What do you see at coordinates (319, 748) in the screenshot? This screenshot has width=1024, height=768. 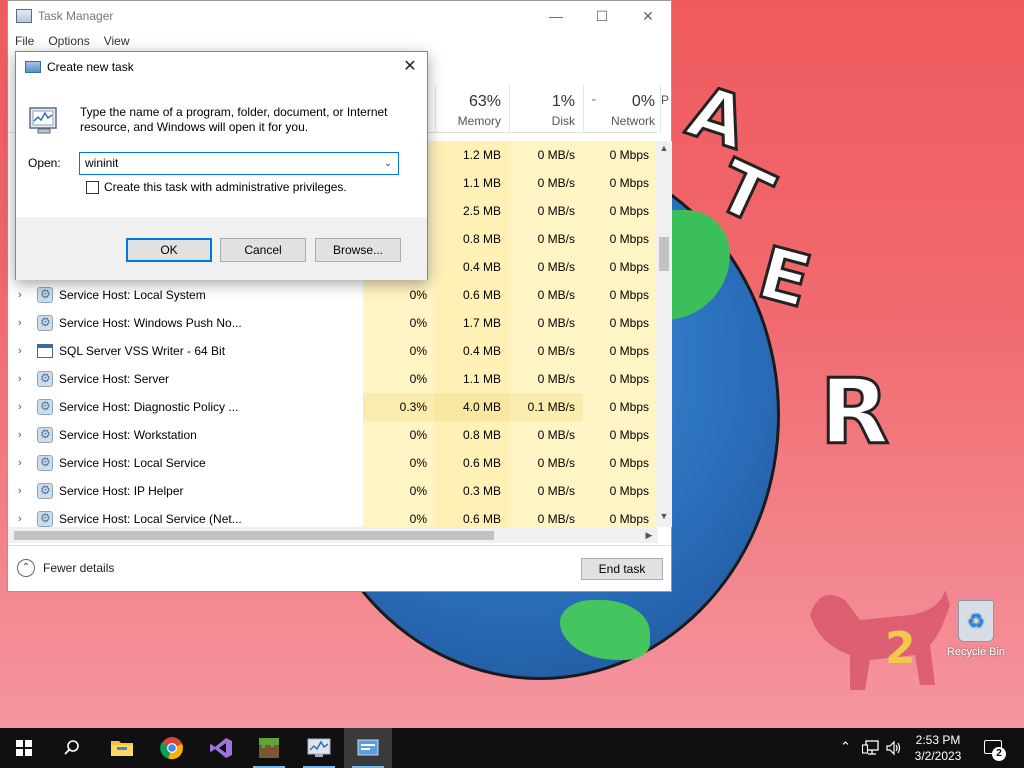 I see `task-manager-taskbar-button` at bounding box center [319, 748].